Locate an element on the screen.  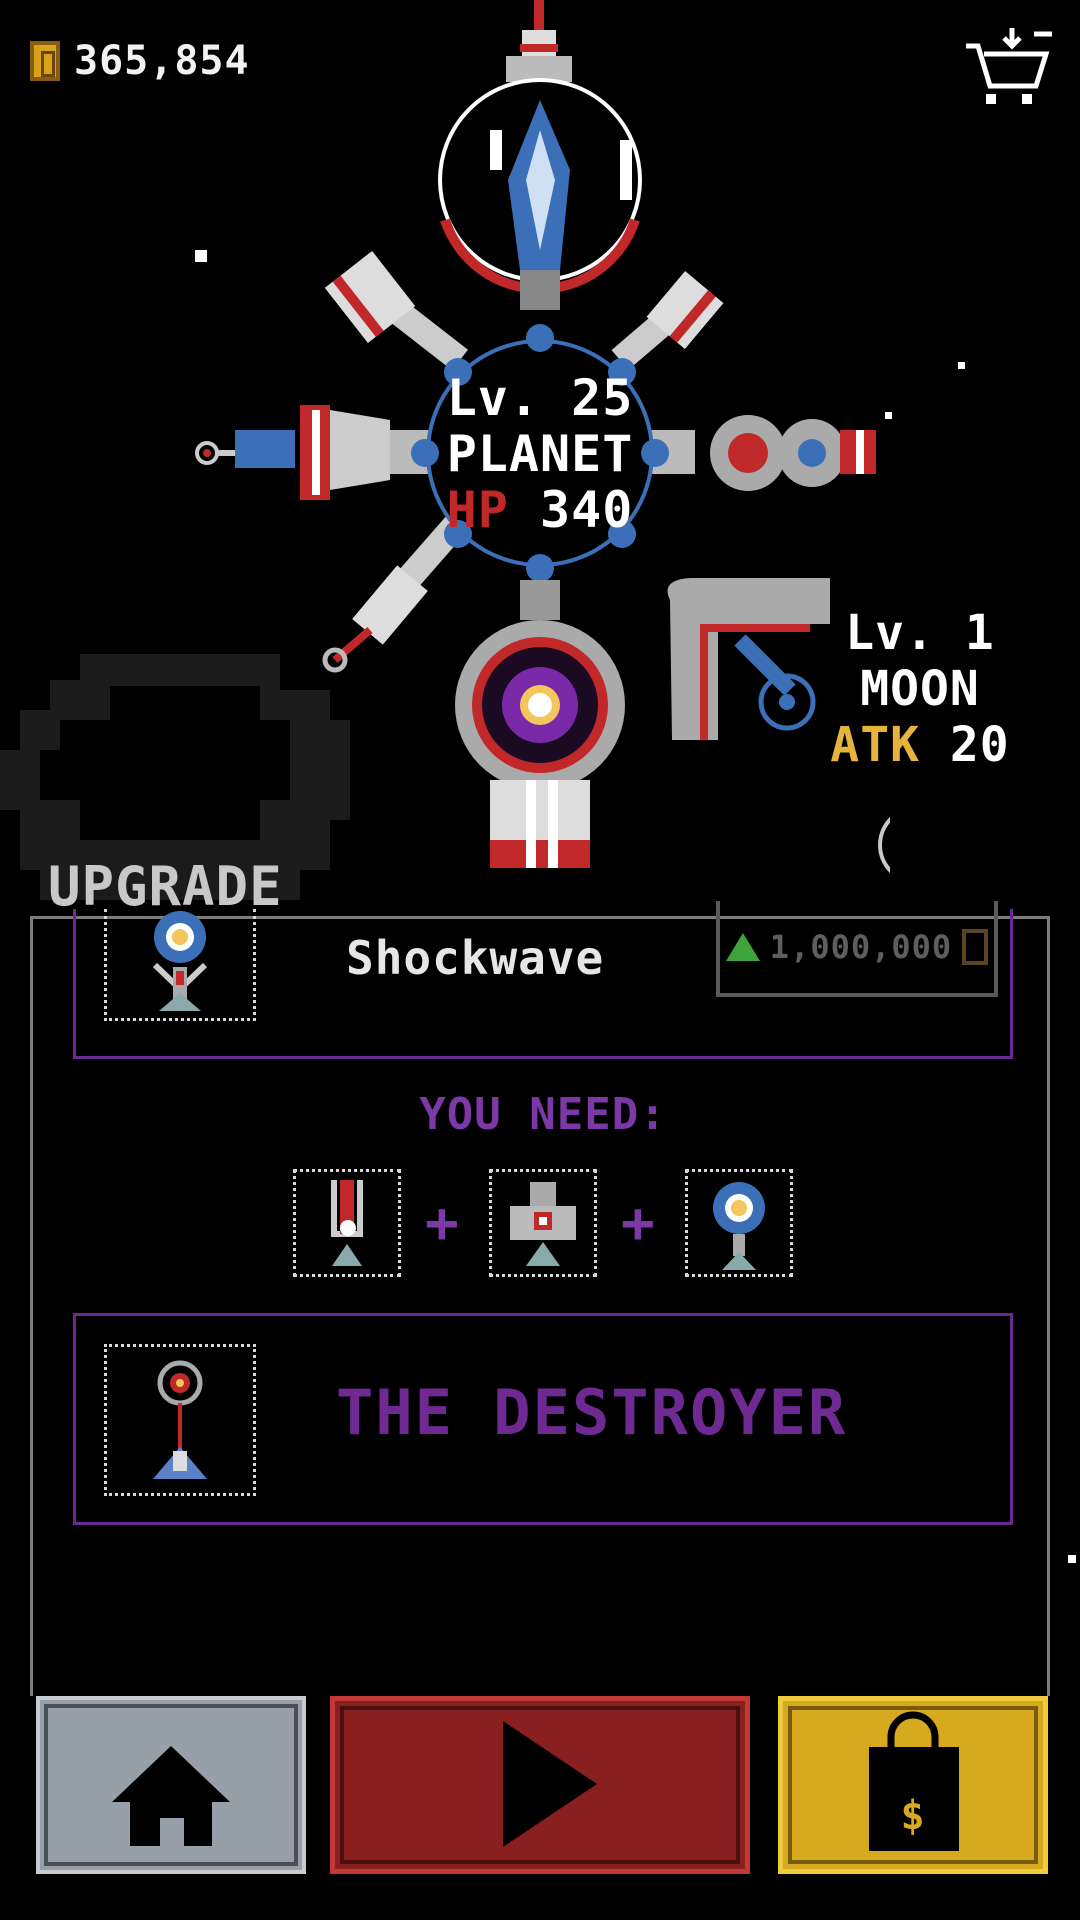
destroyer-slot is located at coordinates (180, 1420).